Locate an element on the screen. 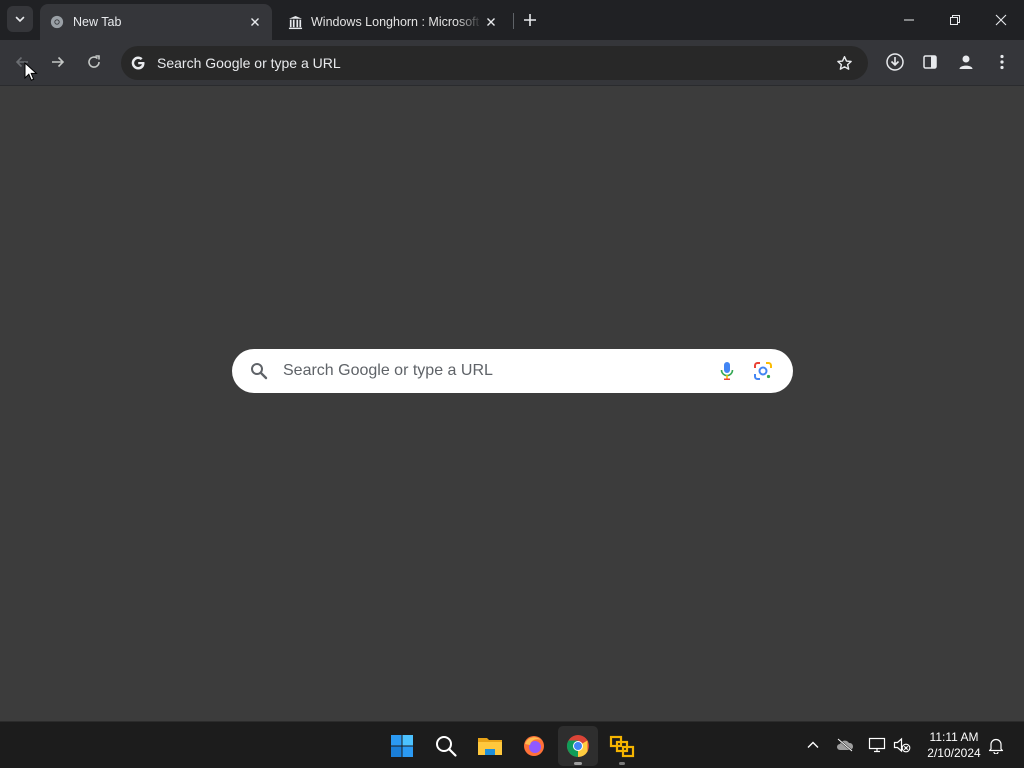 The height and width of the screenshot is (768, 1024). firefox-icon is located at coordinates (534, 746).